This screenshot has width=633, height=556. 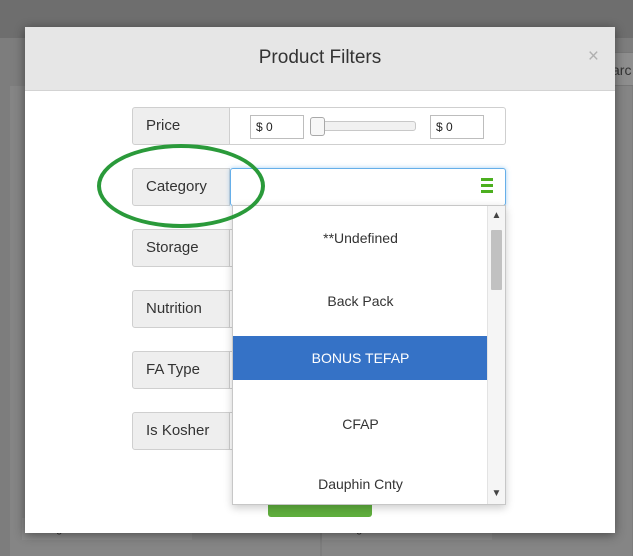 I want to click on dropdown-option-undefined: **Undefined, so click(x=360, y=238).